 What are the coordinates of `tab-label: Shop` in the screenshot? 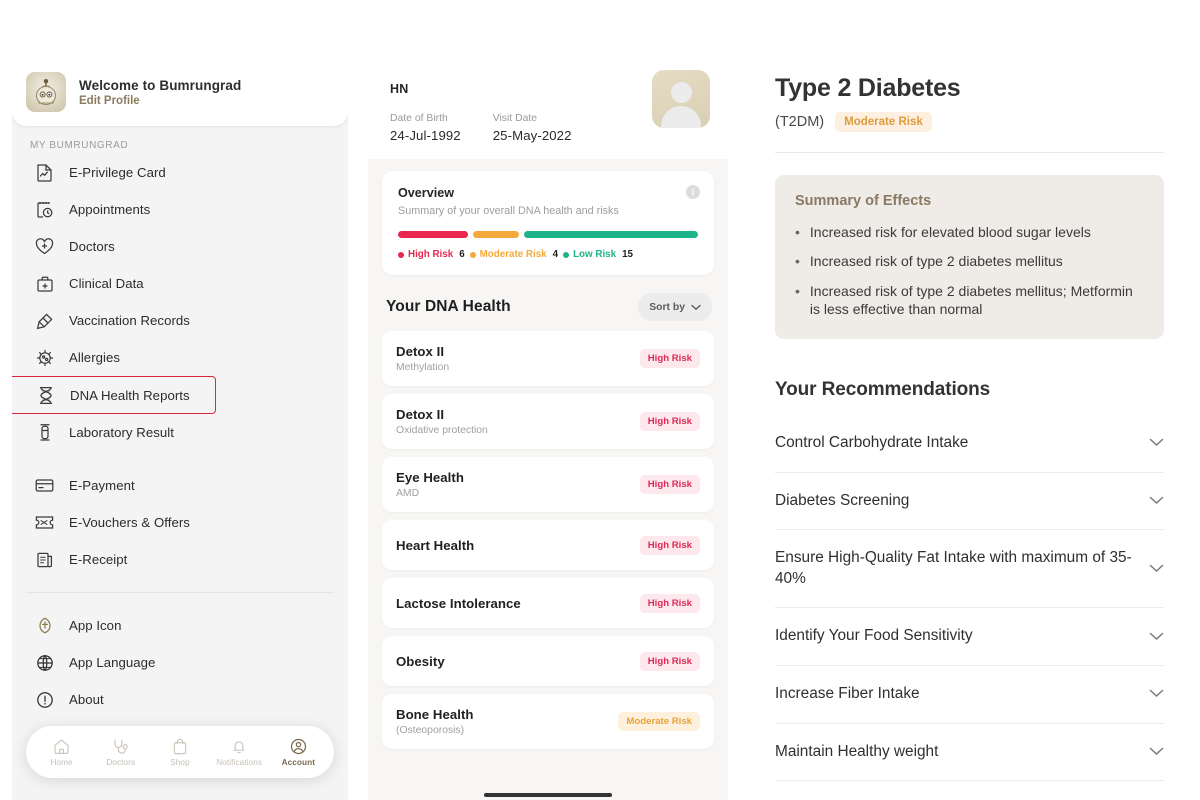 It's located at (180, 762).